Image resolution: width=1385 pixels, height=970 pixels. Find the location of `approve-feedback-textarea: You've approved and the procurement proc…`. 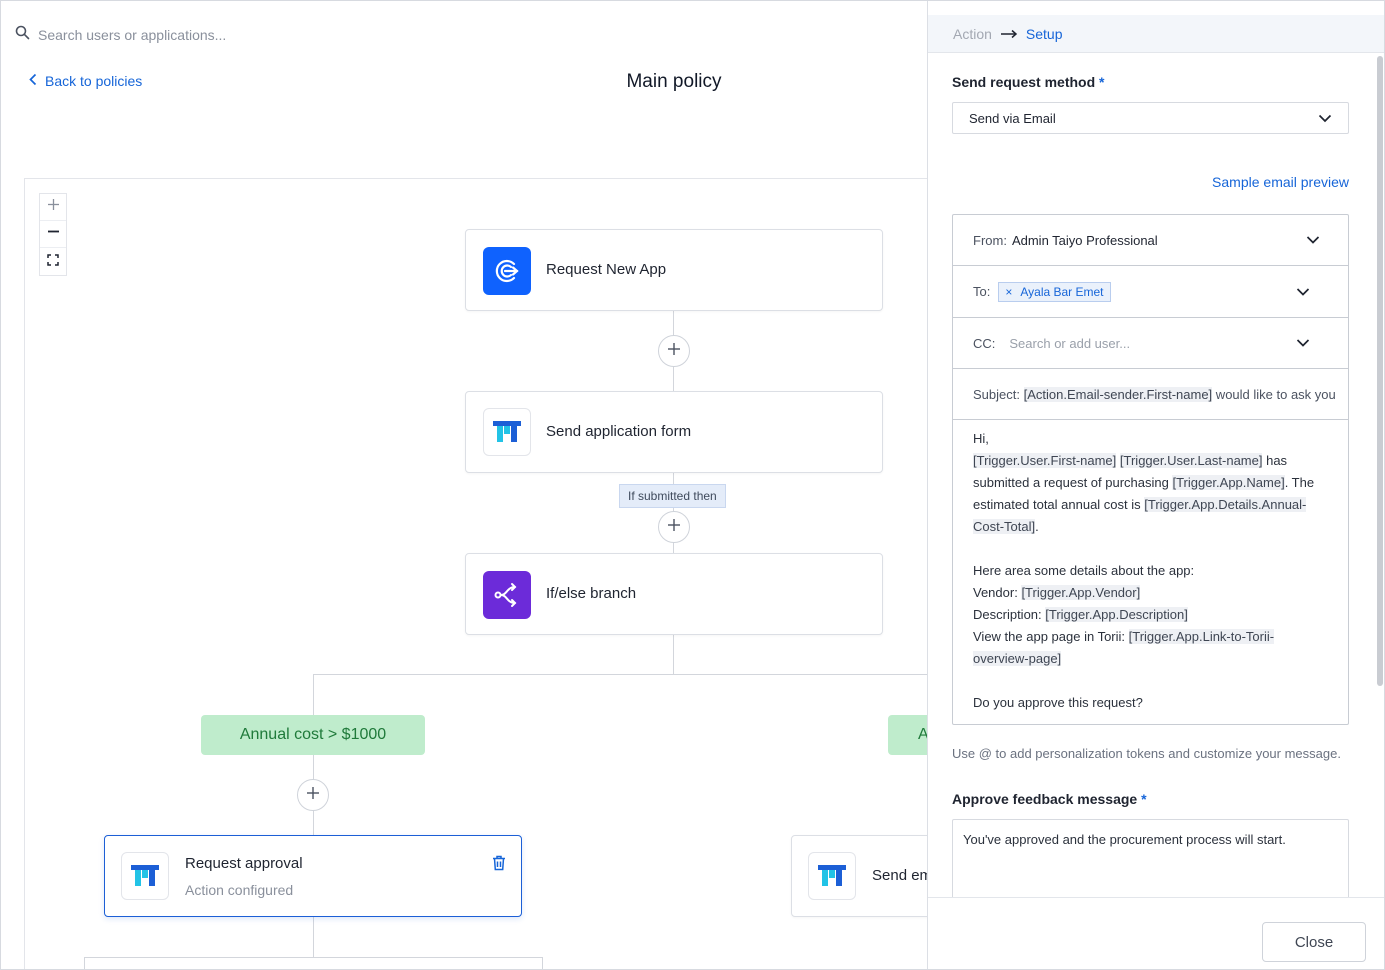

approve-feedback-textarea: You've approved and the procurement proc… is located at coordinates (1150, 859).